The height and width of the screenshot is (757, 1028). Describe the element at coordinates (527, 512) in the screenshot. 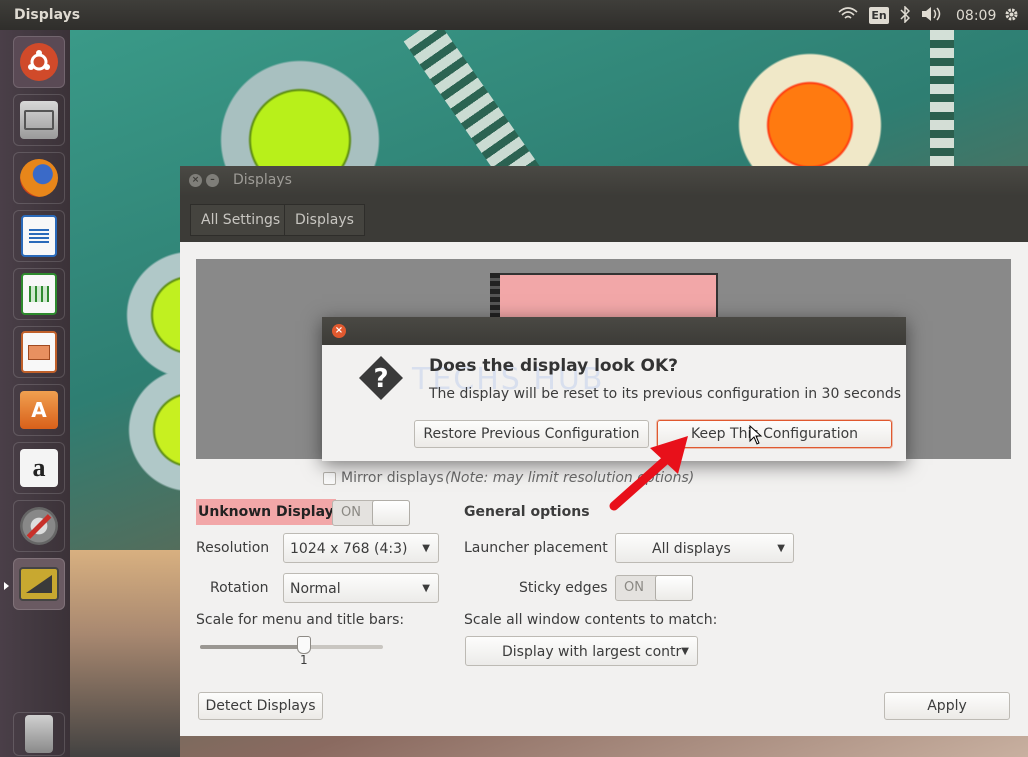

I see `general-options-heading: General options` at that location.